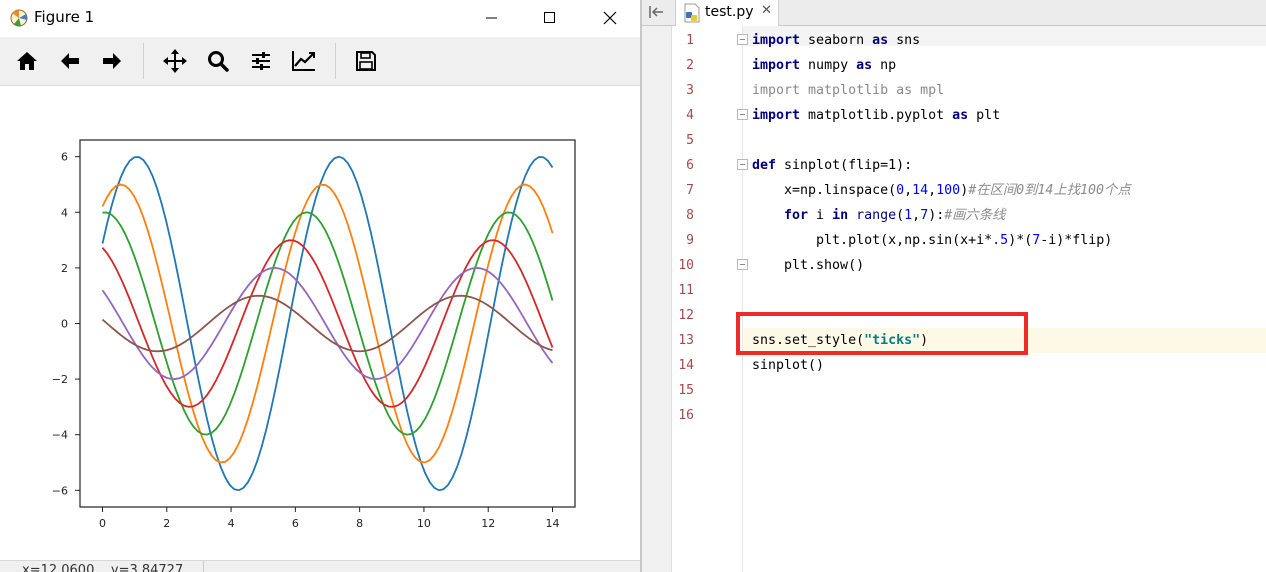 The width and height of the screenshot is (1266, 572). I want to click on x-tick-label: 8, so click(359, 523).